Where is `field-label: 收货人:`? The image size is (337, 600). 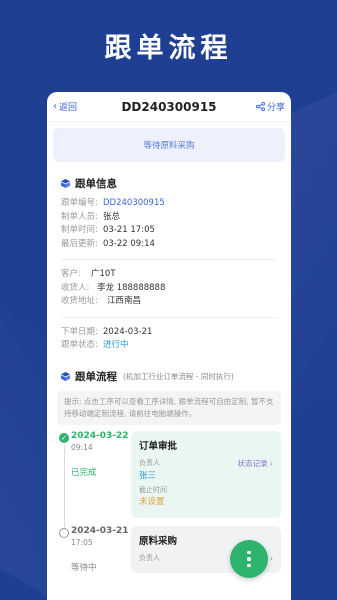 field-label: 收货人: is located at coordinates (75, 287).